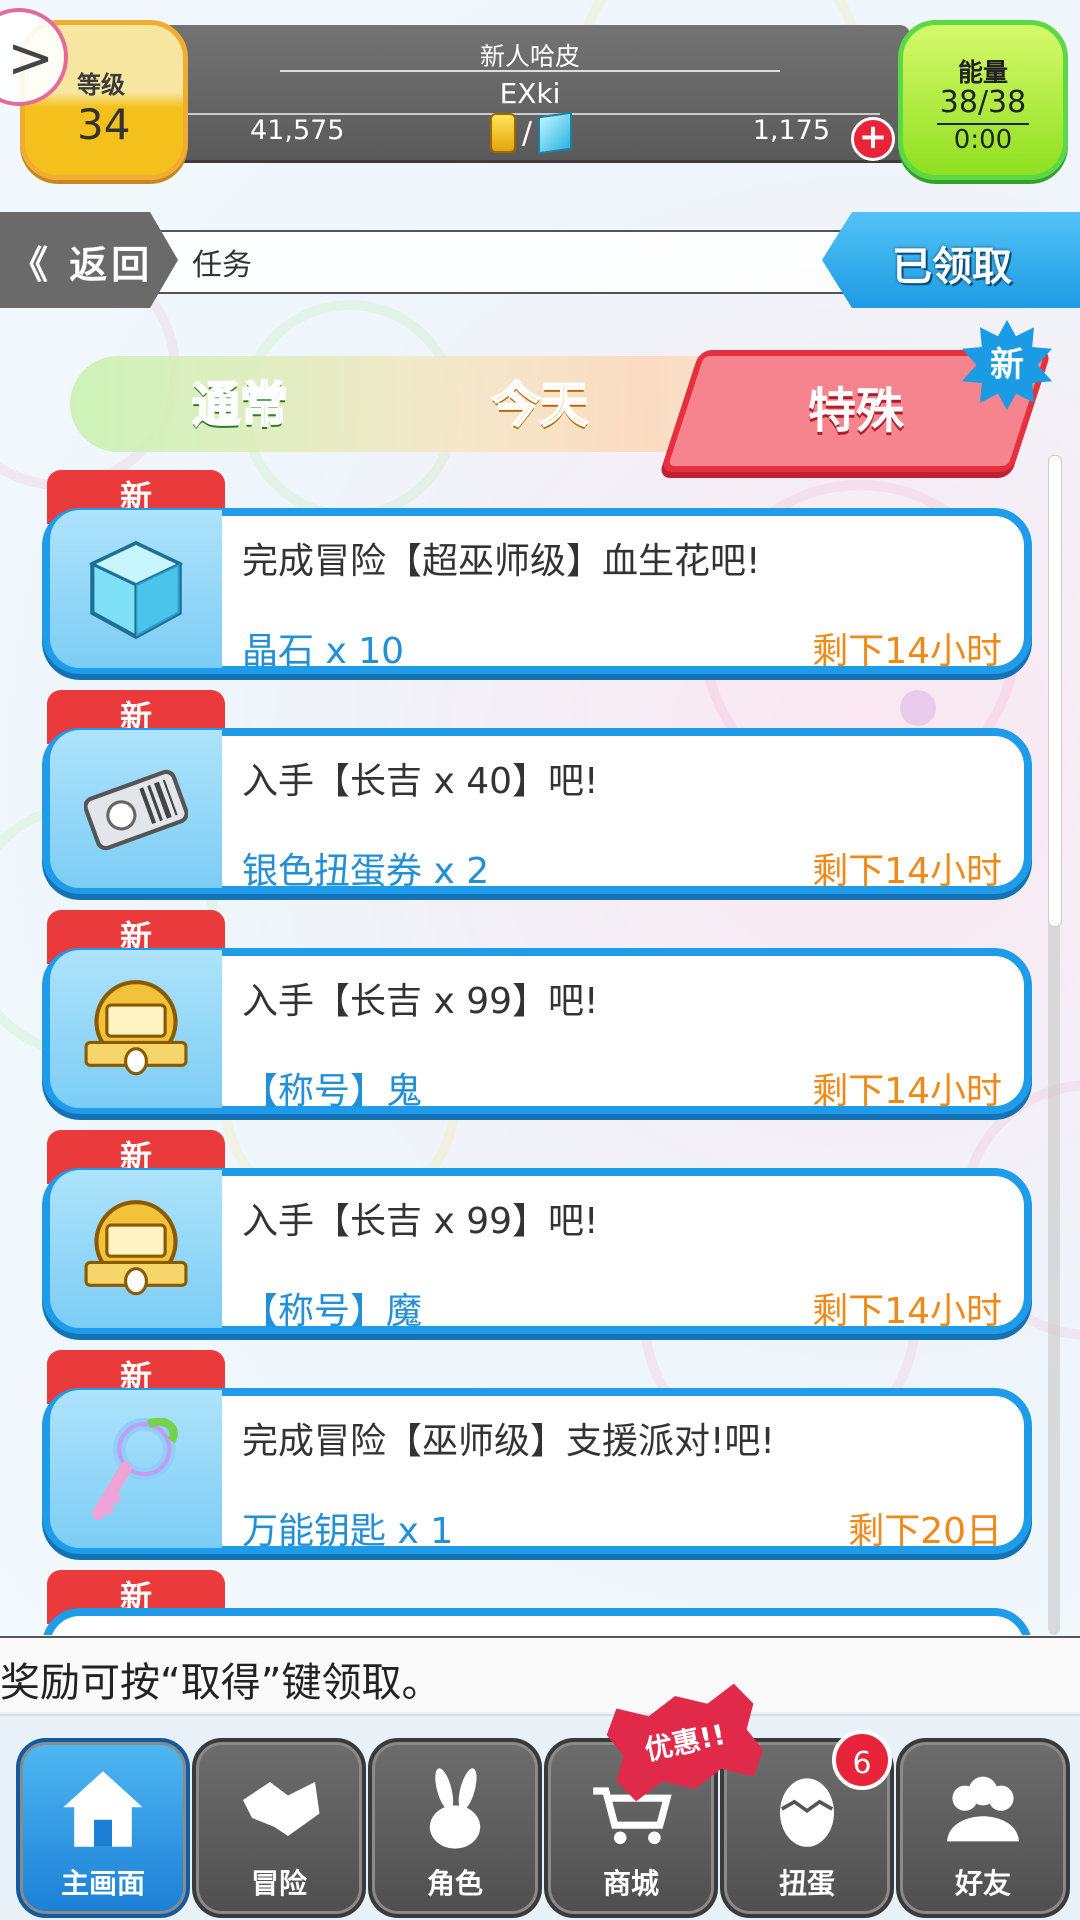 Image resolution: width=1080 pixels, height=1920 pixels. What do you see at coordinates (420, 781) in the screenshot?
I see `mission-title: 入手【长吉 x 40】吧!` at bounding box center [420, 781].